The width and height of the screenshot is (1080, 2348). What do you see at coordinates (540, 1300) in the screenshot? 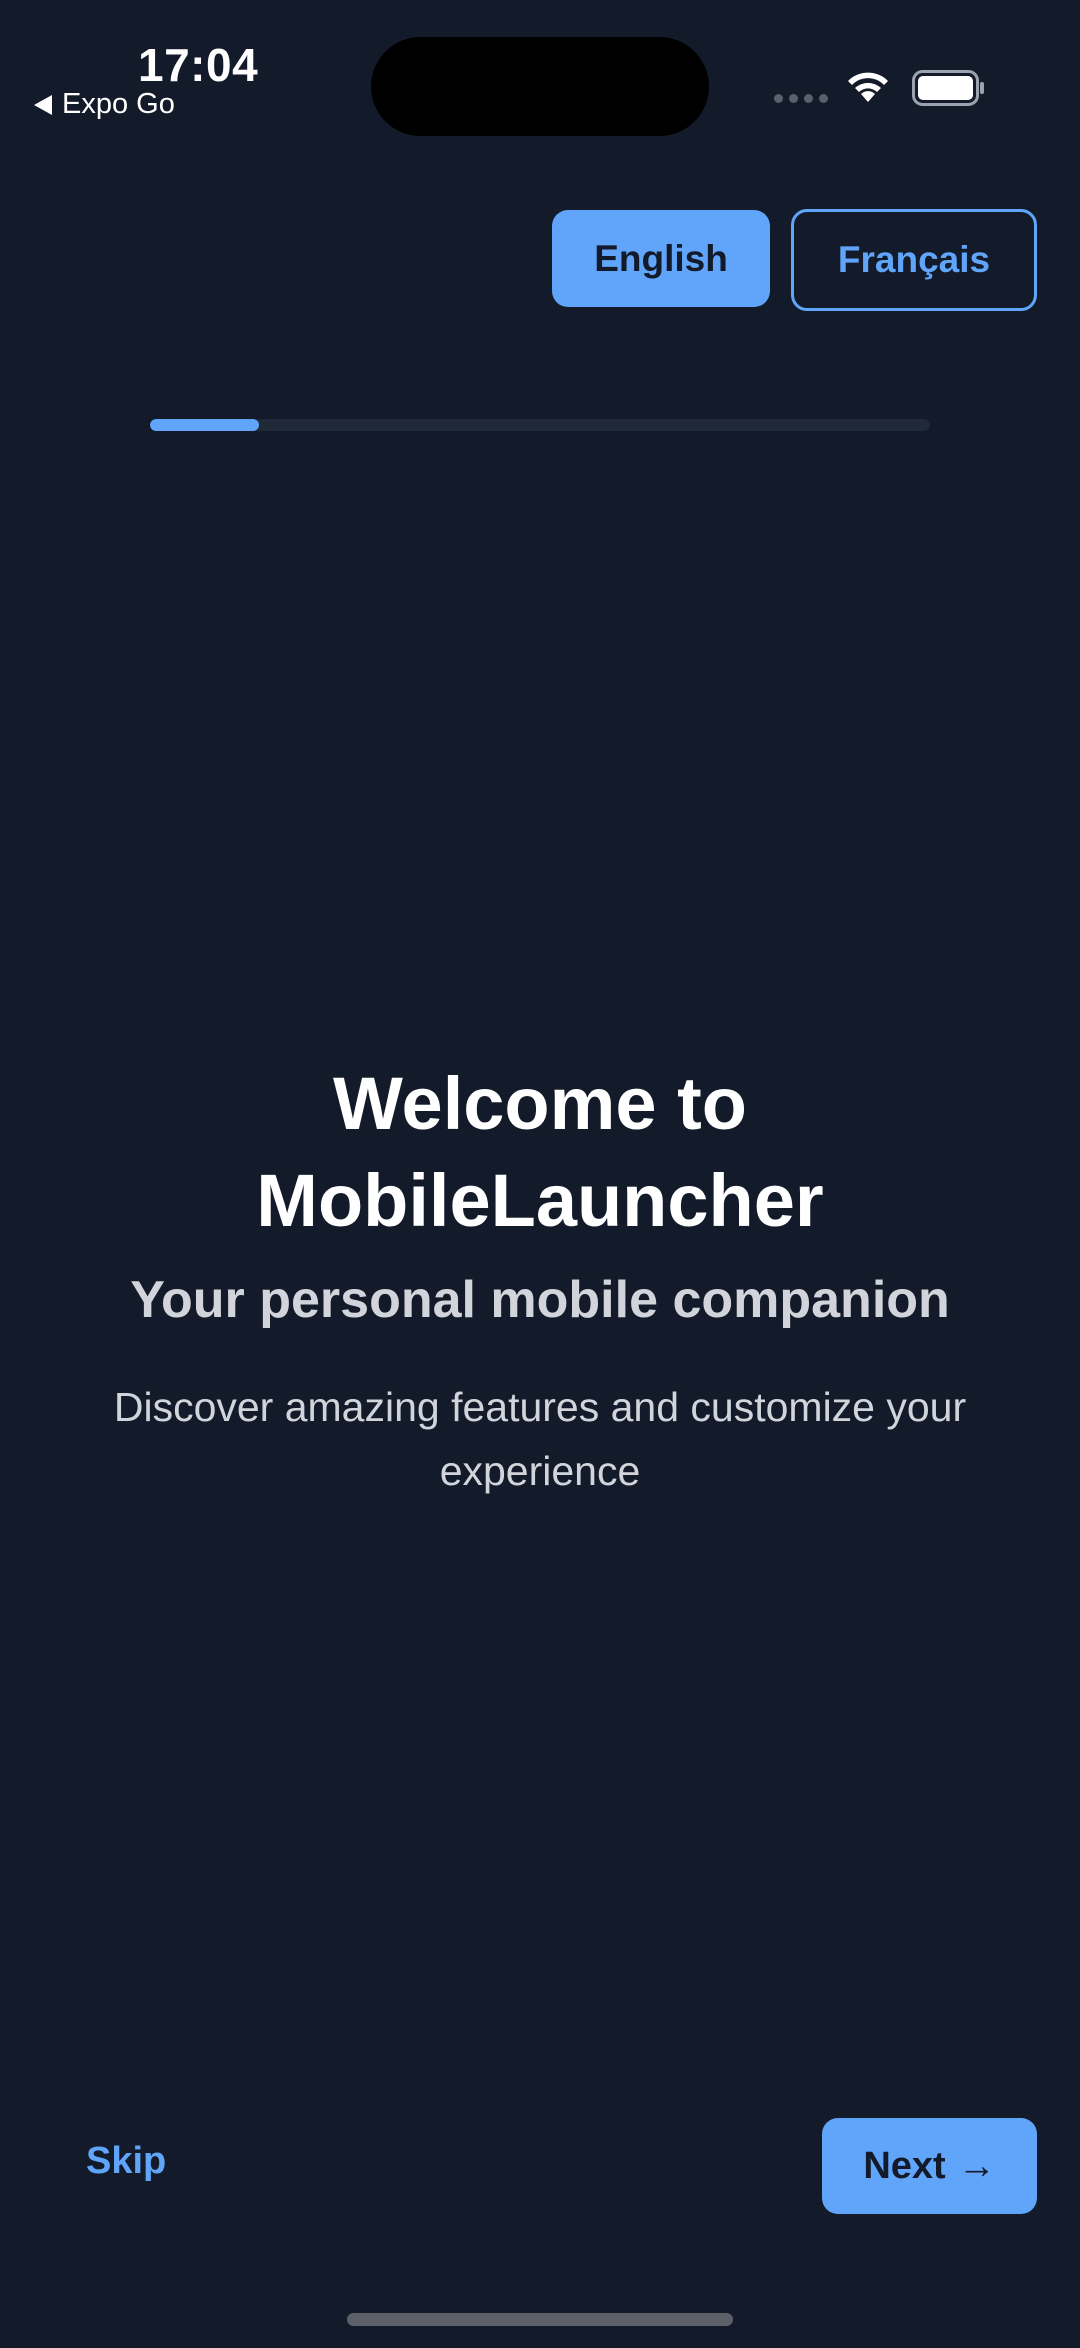
I see `onboarding-subtitle: Your personal mobile companion` at bounding box center [540, 1300].